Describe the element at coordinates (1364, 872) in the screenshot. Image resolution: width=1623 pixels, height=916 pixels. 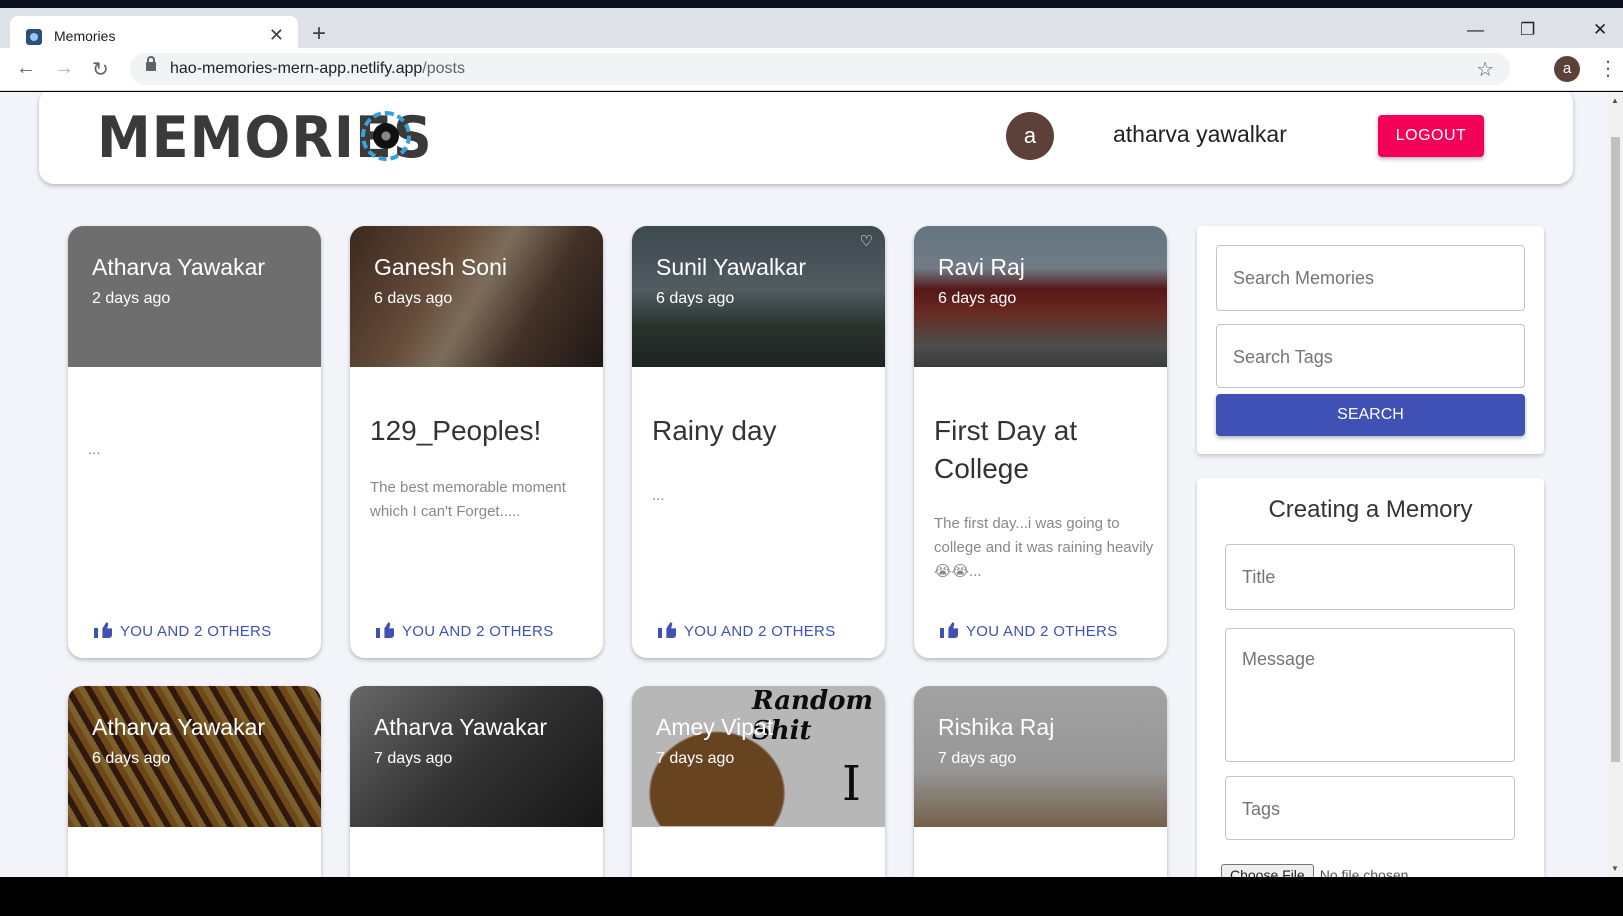
I see `no-file-label: No file chosen` at that location.